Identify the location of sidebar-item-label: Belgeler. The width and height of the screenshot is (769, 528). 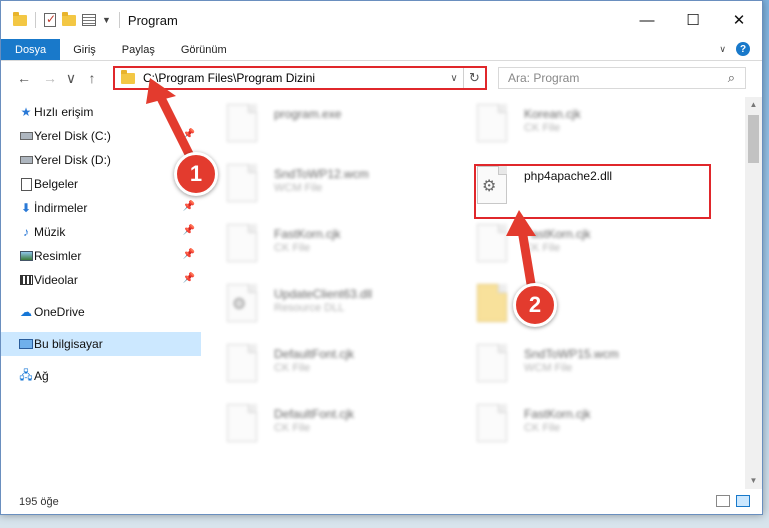
(56, 184).